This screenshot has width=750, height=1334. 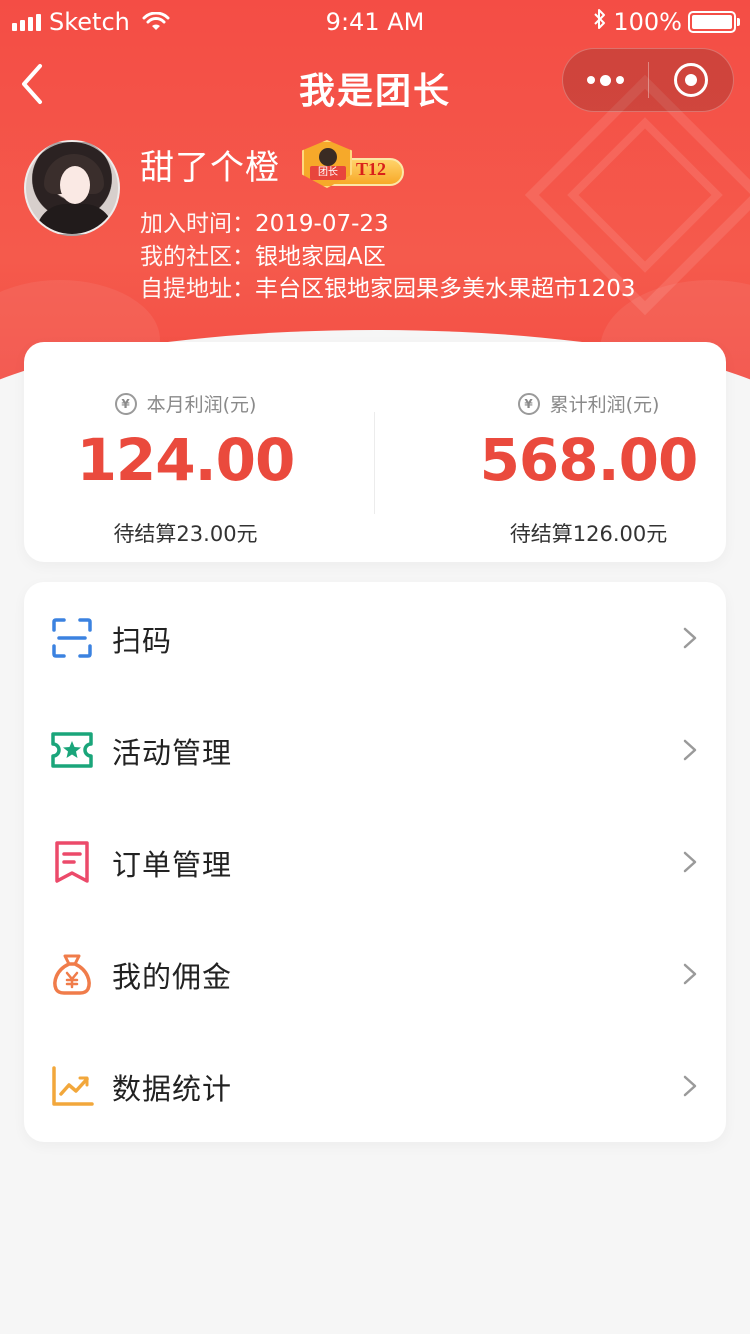 I want to click on menu-item-scan: 扫码, so click(x=375, y=638).